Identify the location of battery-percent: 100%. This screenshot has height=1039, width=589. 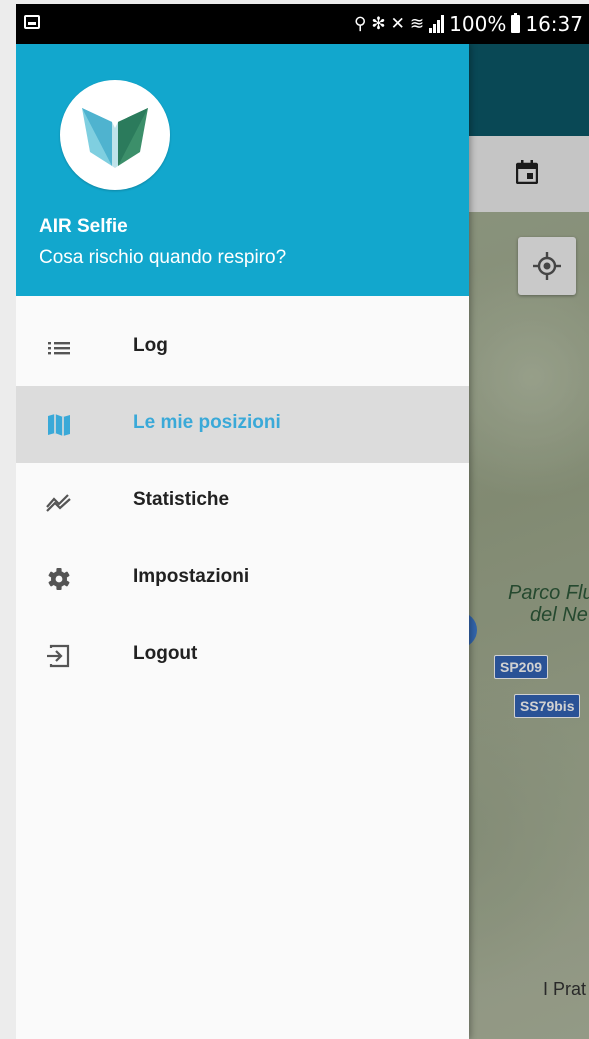
(478, 24).